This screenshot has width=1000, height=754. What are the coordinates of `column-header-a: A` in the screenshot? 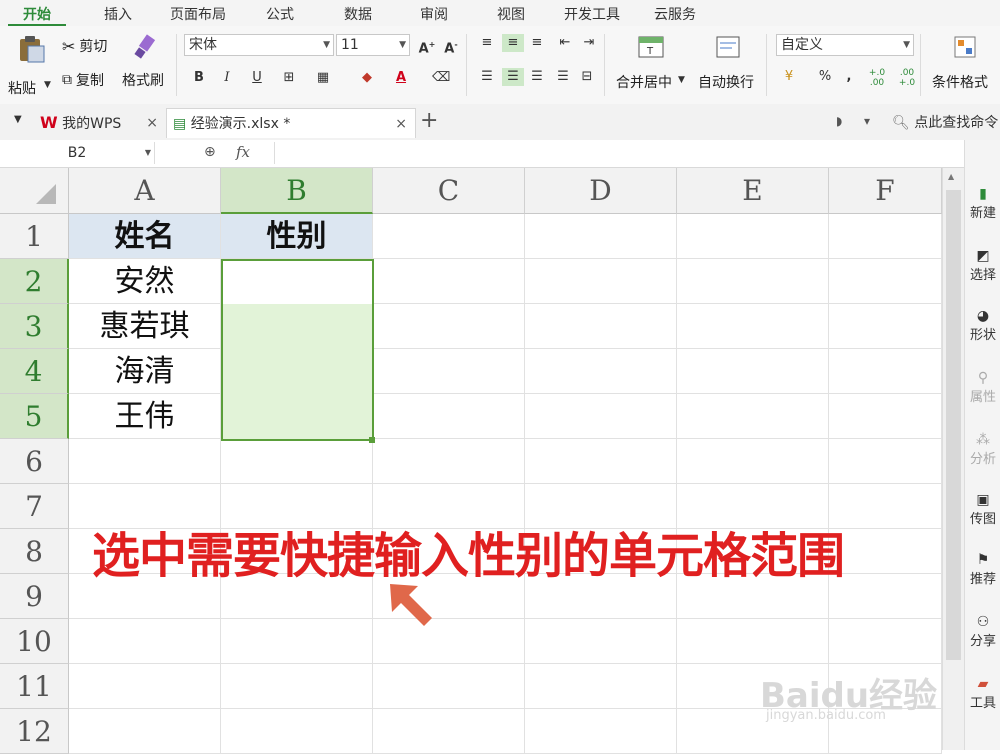 It's located at (145, 191).